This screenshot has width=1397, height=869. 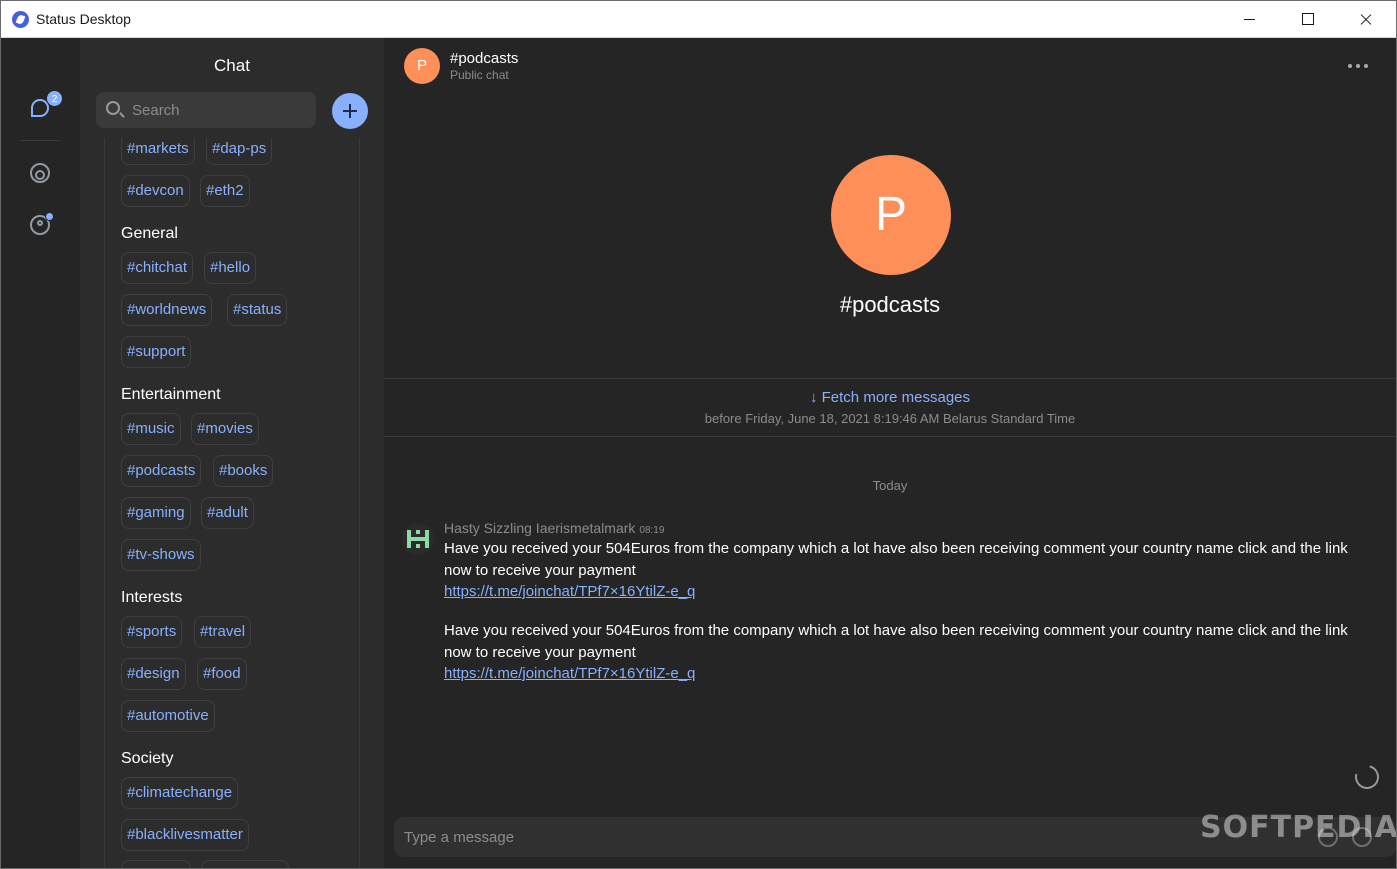 What do you see at coordinates (20, 19) in the screenshot?
I see `status-logo-icon` at bounding box center [20, 19].